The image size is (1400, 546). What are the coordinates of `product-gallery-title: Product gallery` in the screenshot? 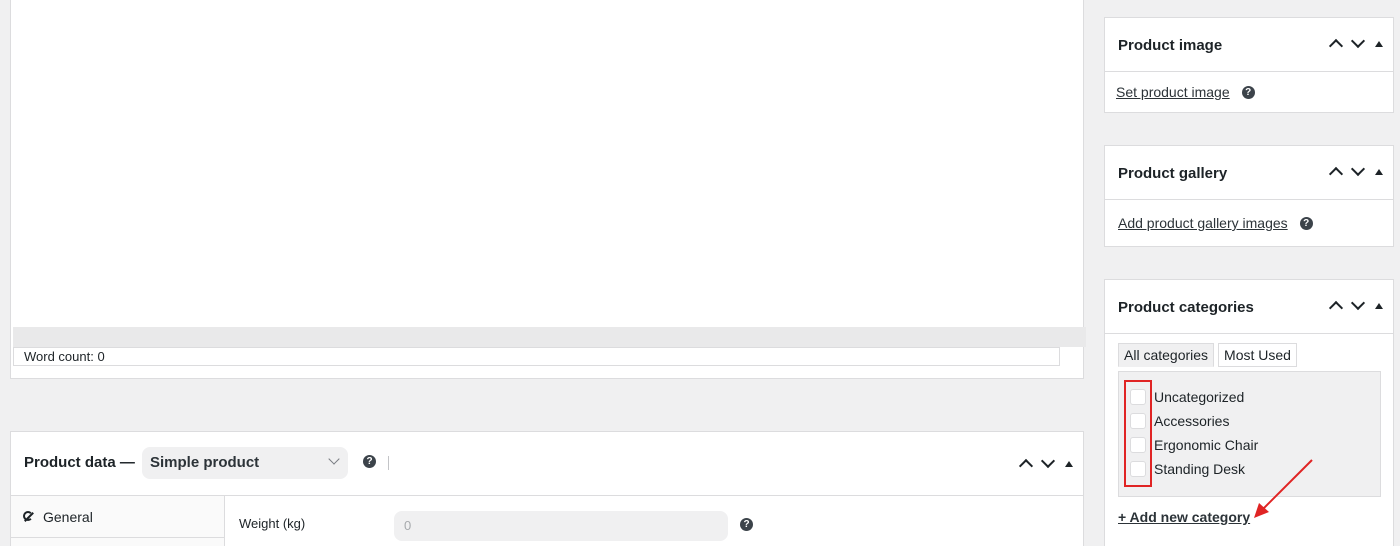 It's located at (1173, 173).